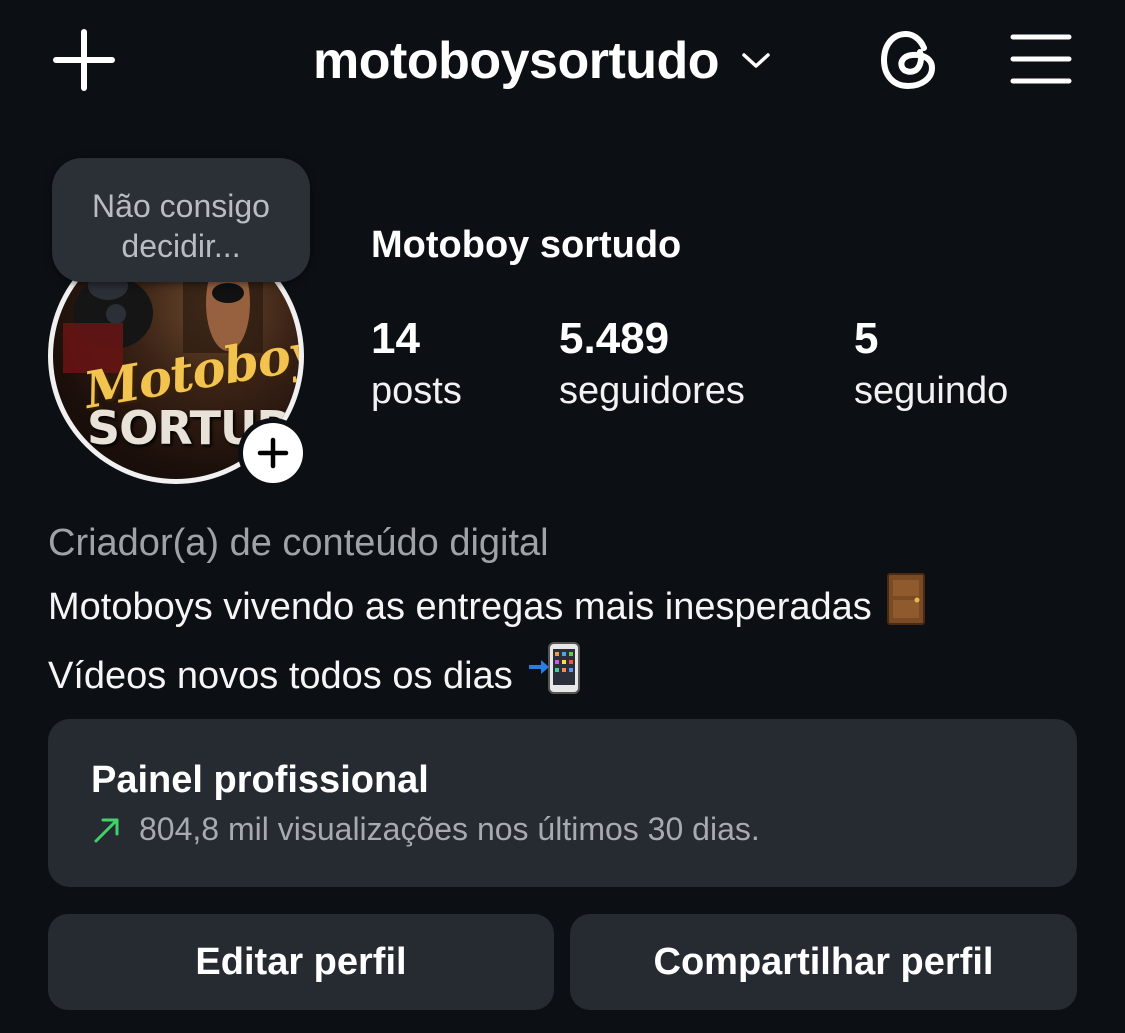  What do you see at coordinates (516, 61) in the screenshot?
I see `username: motoboysortudo` at bounding box center [516, 61].